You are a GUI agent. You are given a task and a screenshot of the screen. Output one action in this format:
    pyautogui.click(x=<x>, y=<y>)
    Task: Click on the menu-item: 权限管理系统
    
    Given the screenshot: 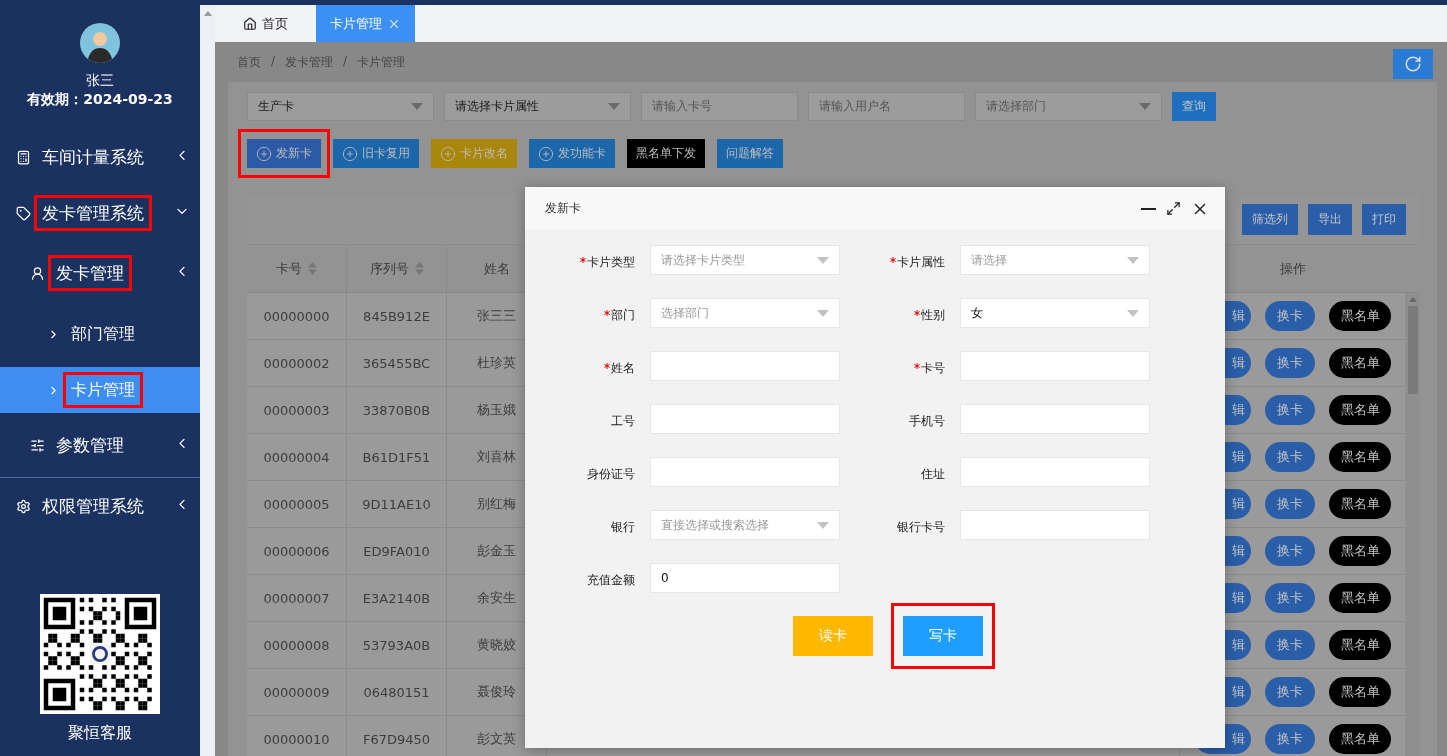 What is the action you would take?
    pyautogui.click(x=100, y=506)
    